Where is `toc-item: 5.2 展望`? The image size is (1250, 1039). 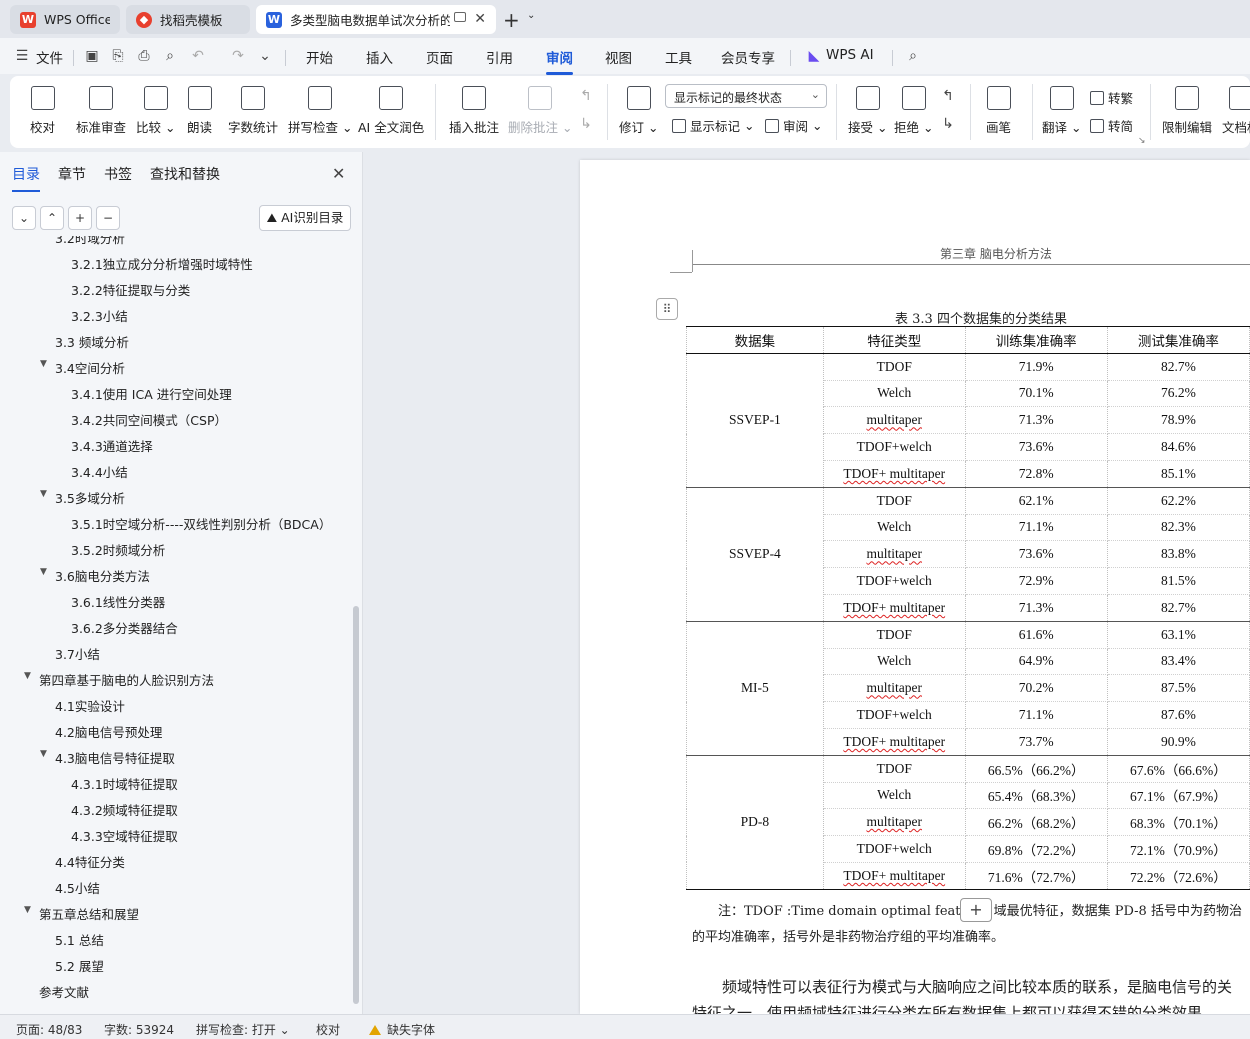
toc-item: 5.2 展望 is located at coordinates (79, 965).